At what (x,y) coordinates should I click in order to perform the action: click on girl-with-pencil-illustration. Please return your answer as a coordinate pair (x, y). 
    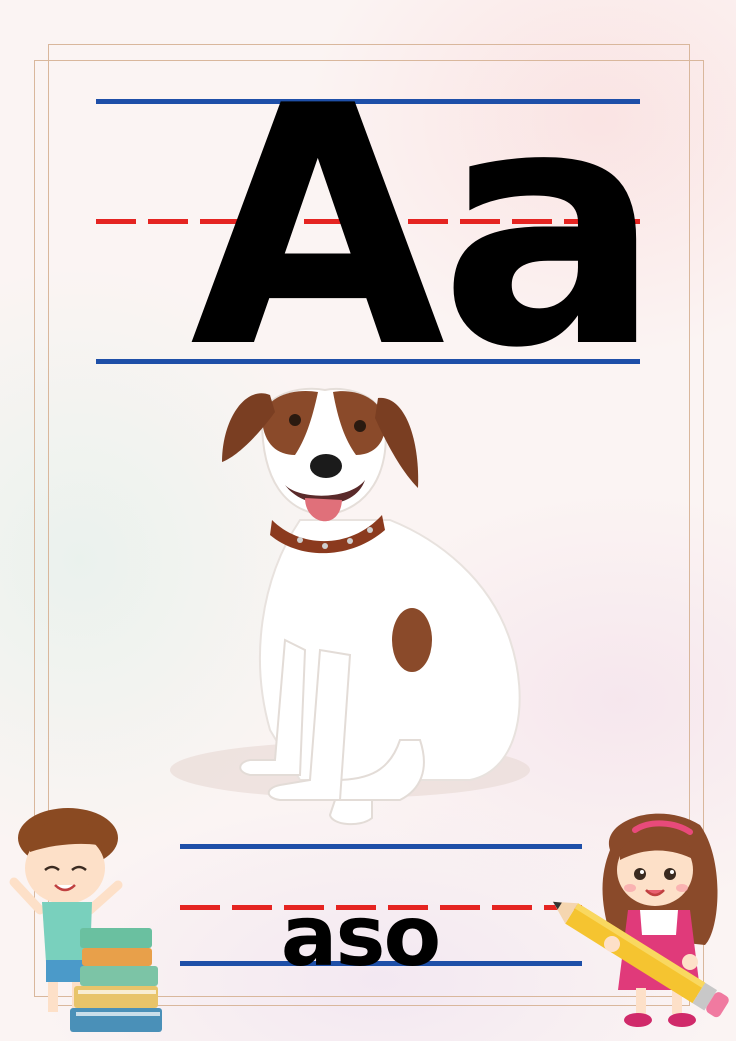
    Looking at the image, I should click on (640, 920).